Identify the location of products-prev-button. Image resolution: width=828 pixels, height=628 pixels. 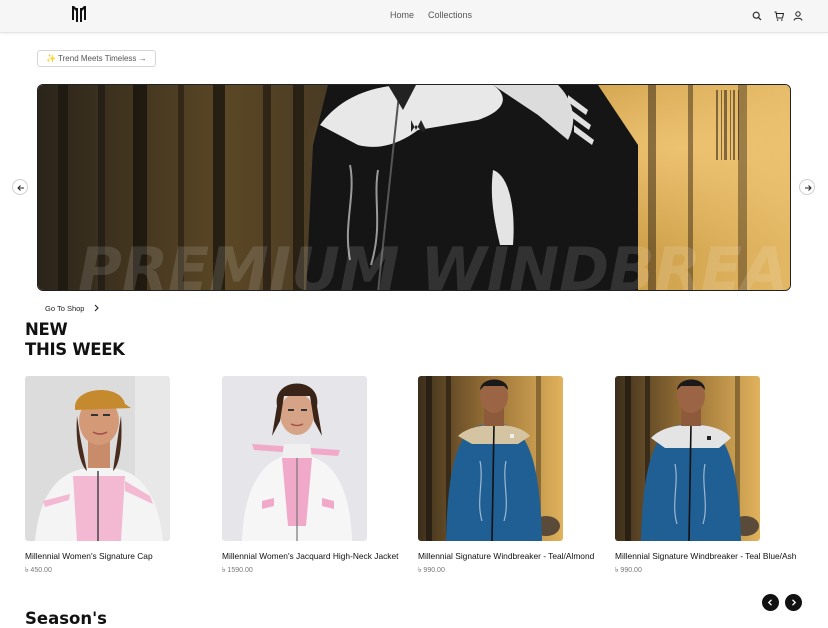
(770, 602).